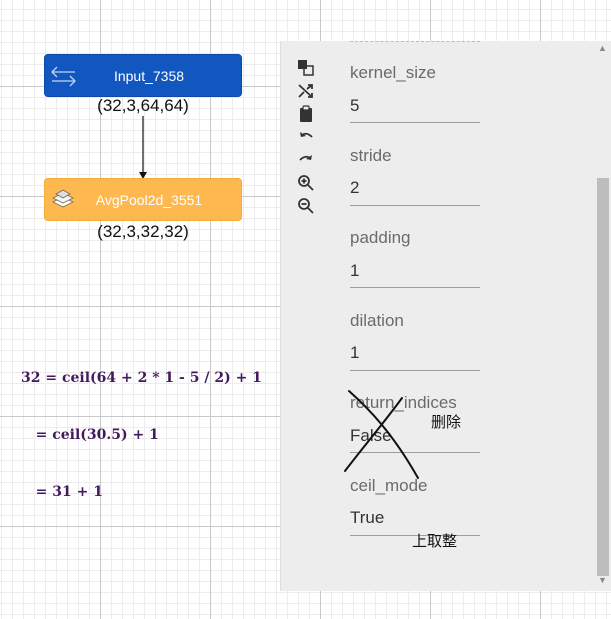 The width and height of the screenshot is (611, 619). I want to click on handwritten-note-delete: 删除, so click(446, 422).